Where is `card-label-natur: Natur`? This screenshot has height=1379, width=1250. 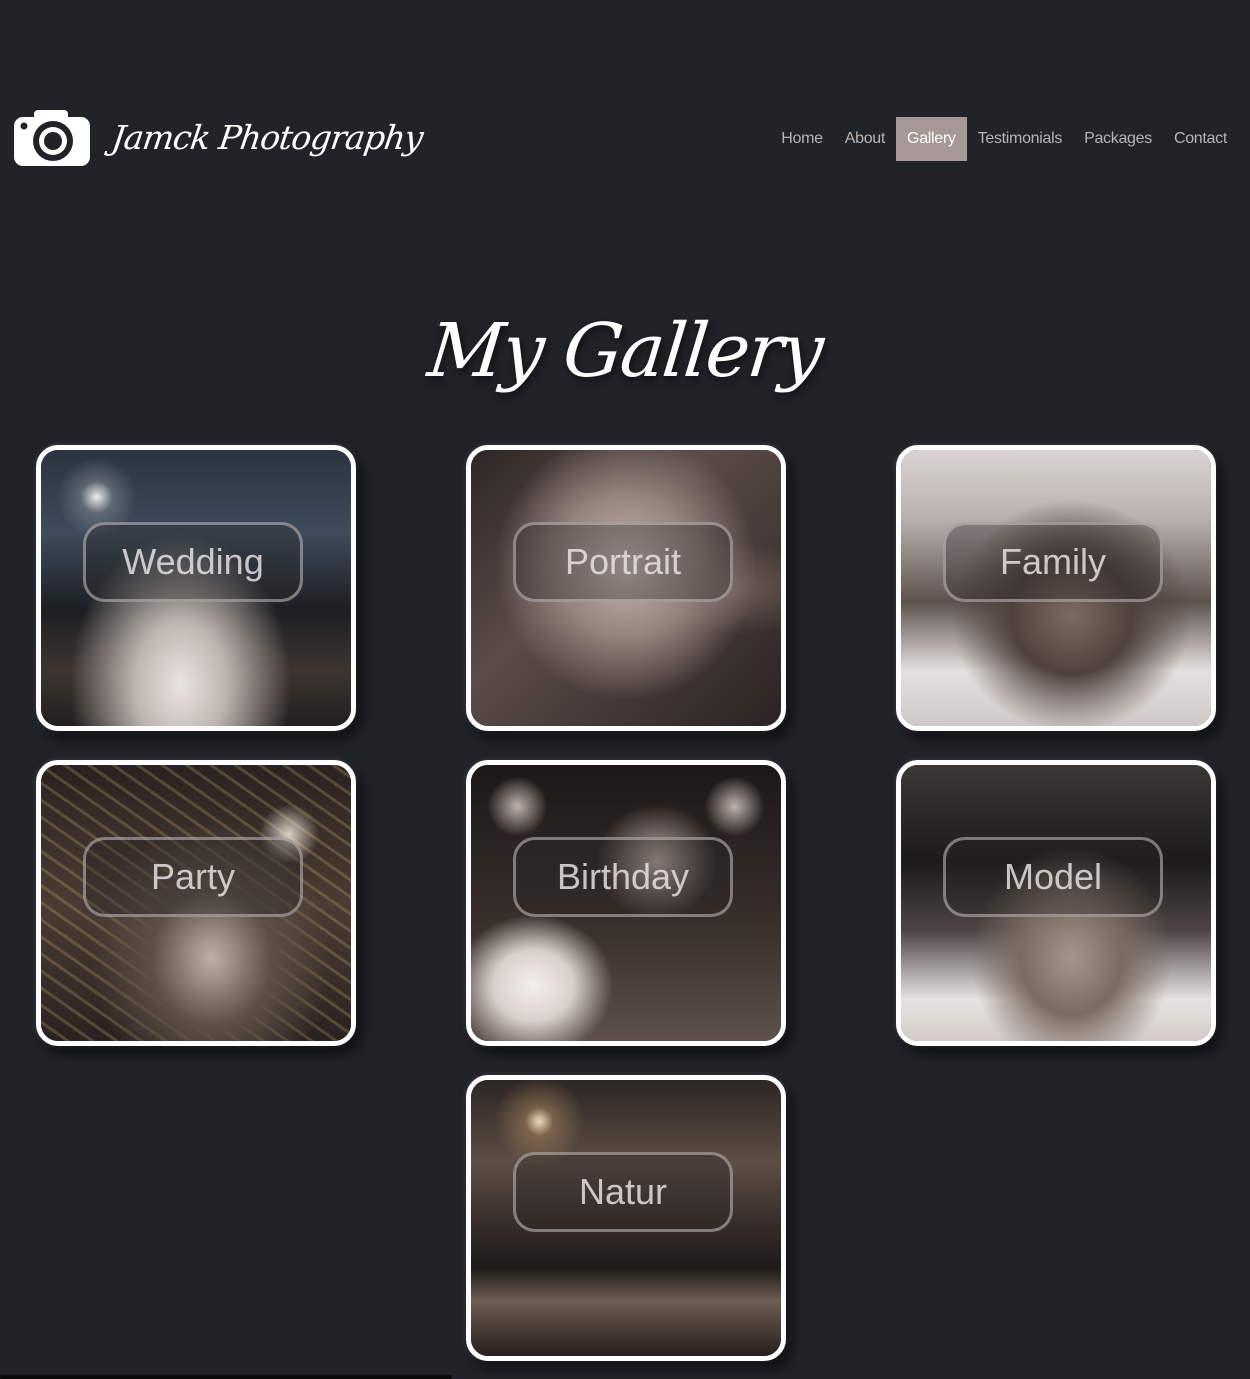
card-label-natur: Natur is located at coordinates (623, 1192).